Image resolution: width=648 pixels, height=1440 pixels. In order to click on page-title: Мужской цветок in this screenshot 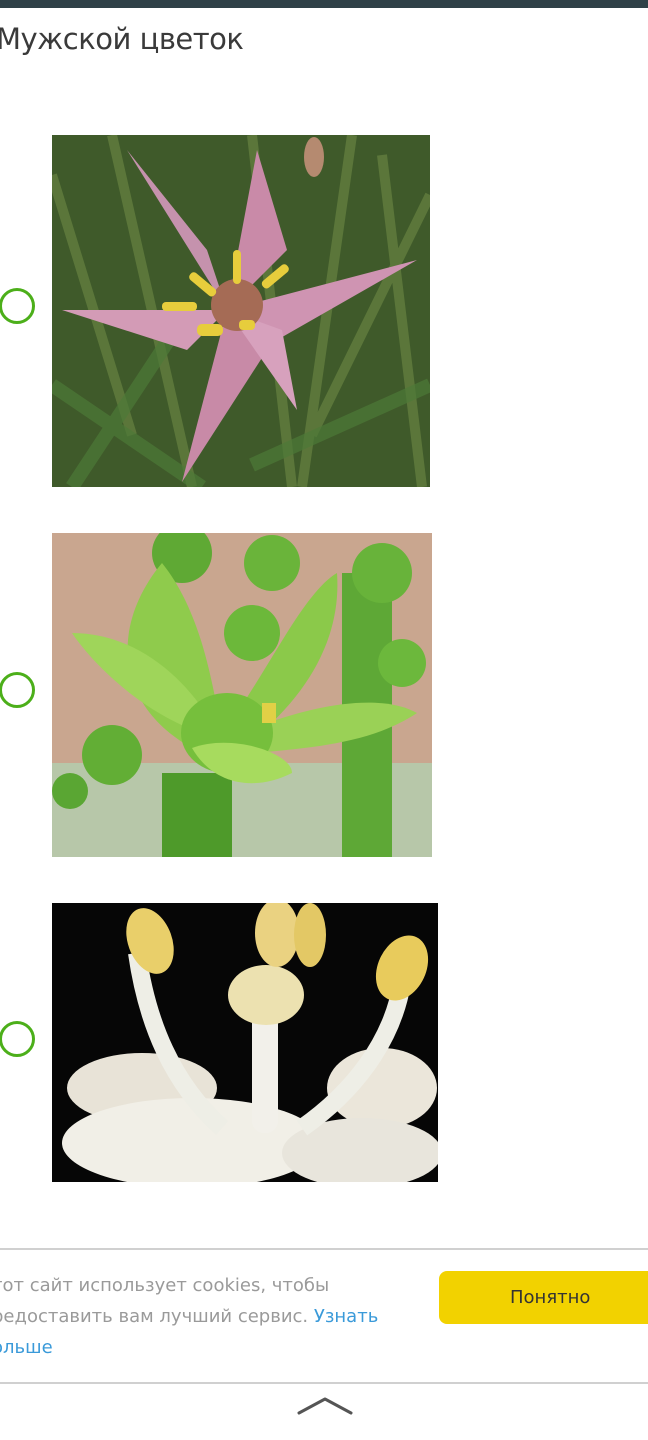, I will do `click(122, 39)`.